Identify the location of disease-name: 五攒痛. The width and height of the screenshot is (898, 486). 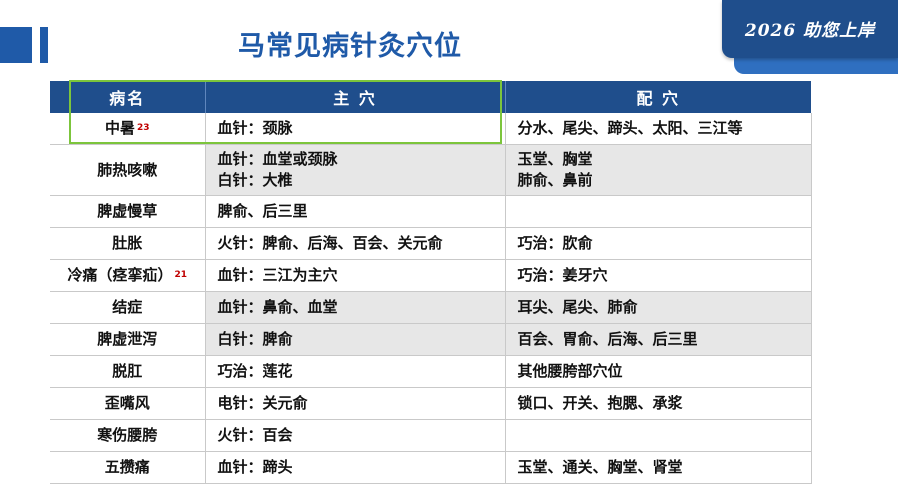
(127, 467).